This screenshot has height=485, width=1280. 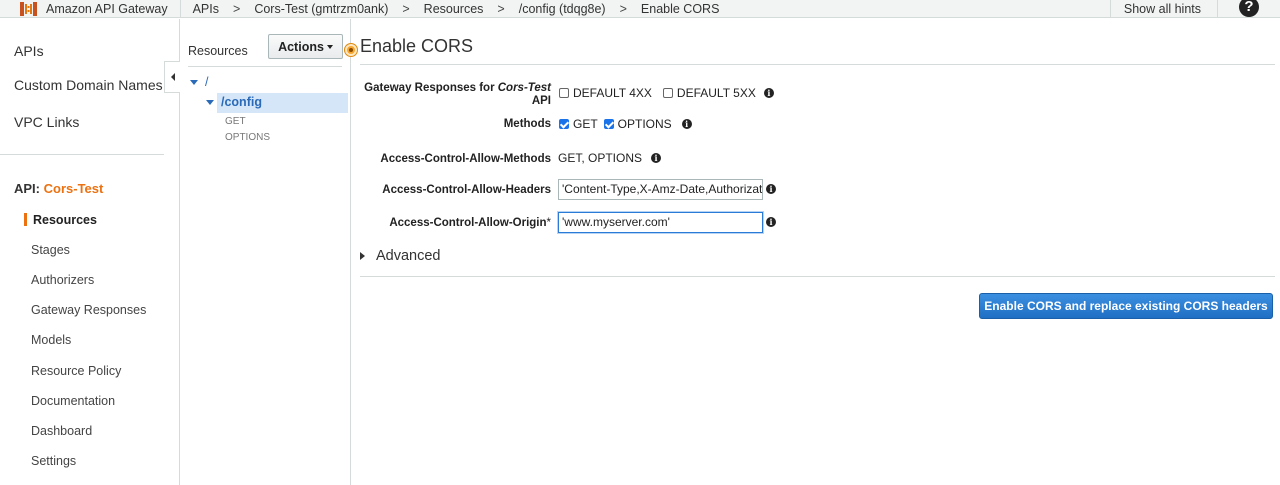 I want to click on brand: Amazon API Gateway, so click(x=90, y=9).